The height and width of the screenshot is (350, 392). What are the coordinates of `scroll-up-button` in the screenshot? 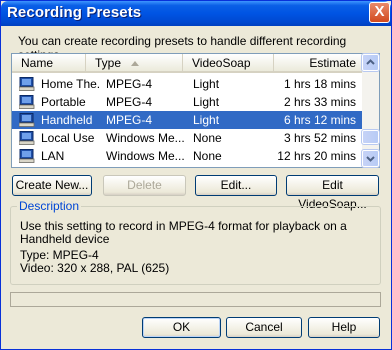 It's located at (370, 62).